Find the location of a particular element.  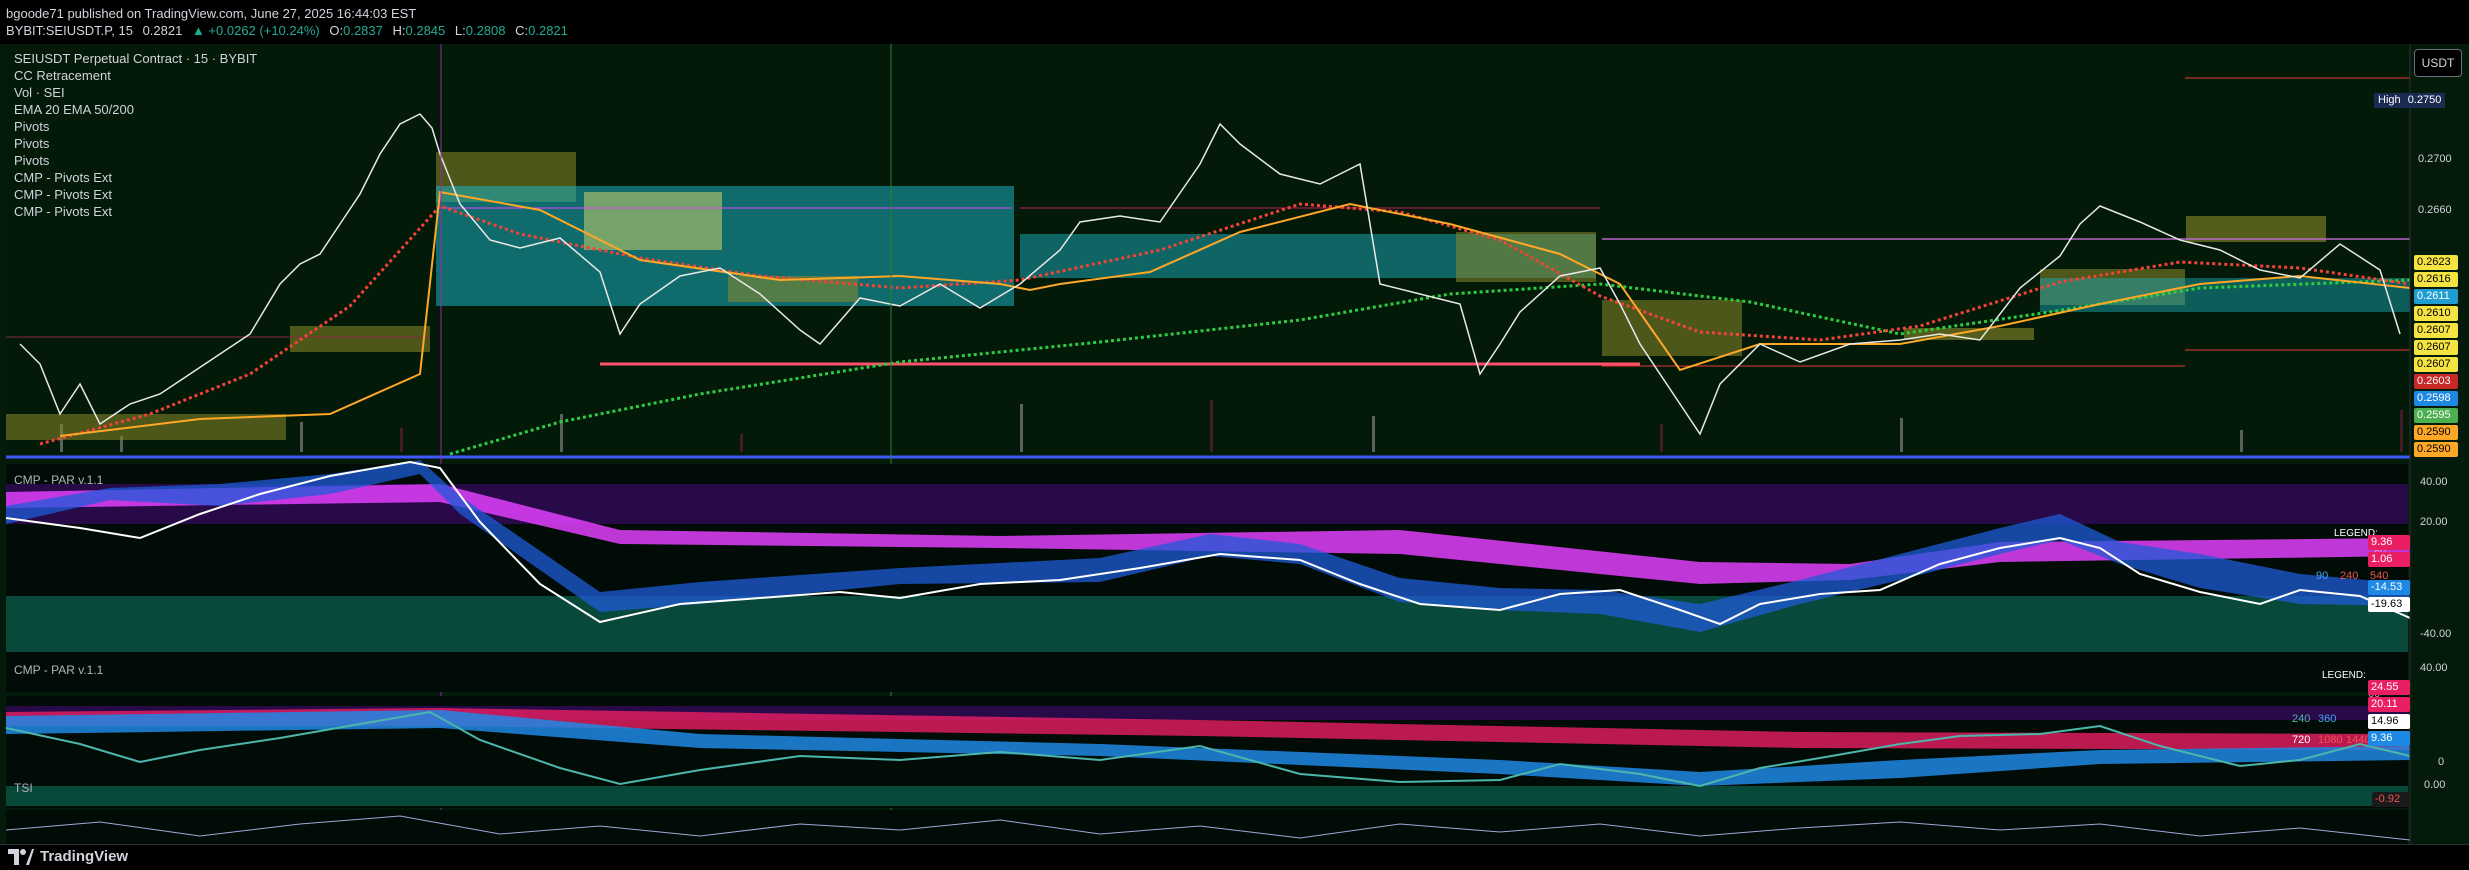

pane2-axis-label: -40.00 is located at coordinates (2436, 634).